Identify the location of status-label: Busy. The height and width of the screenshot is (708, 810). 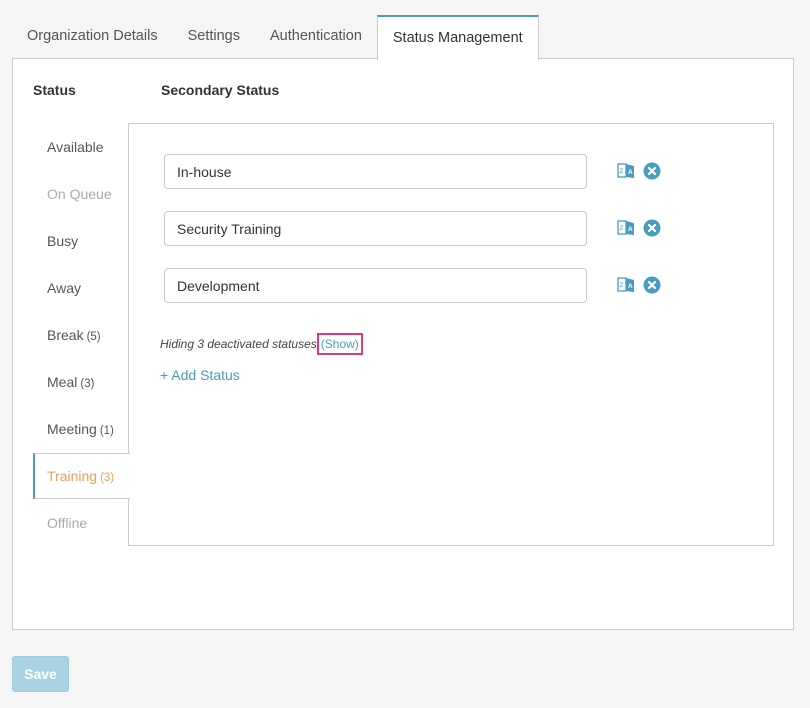
(63, 241).